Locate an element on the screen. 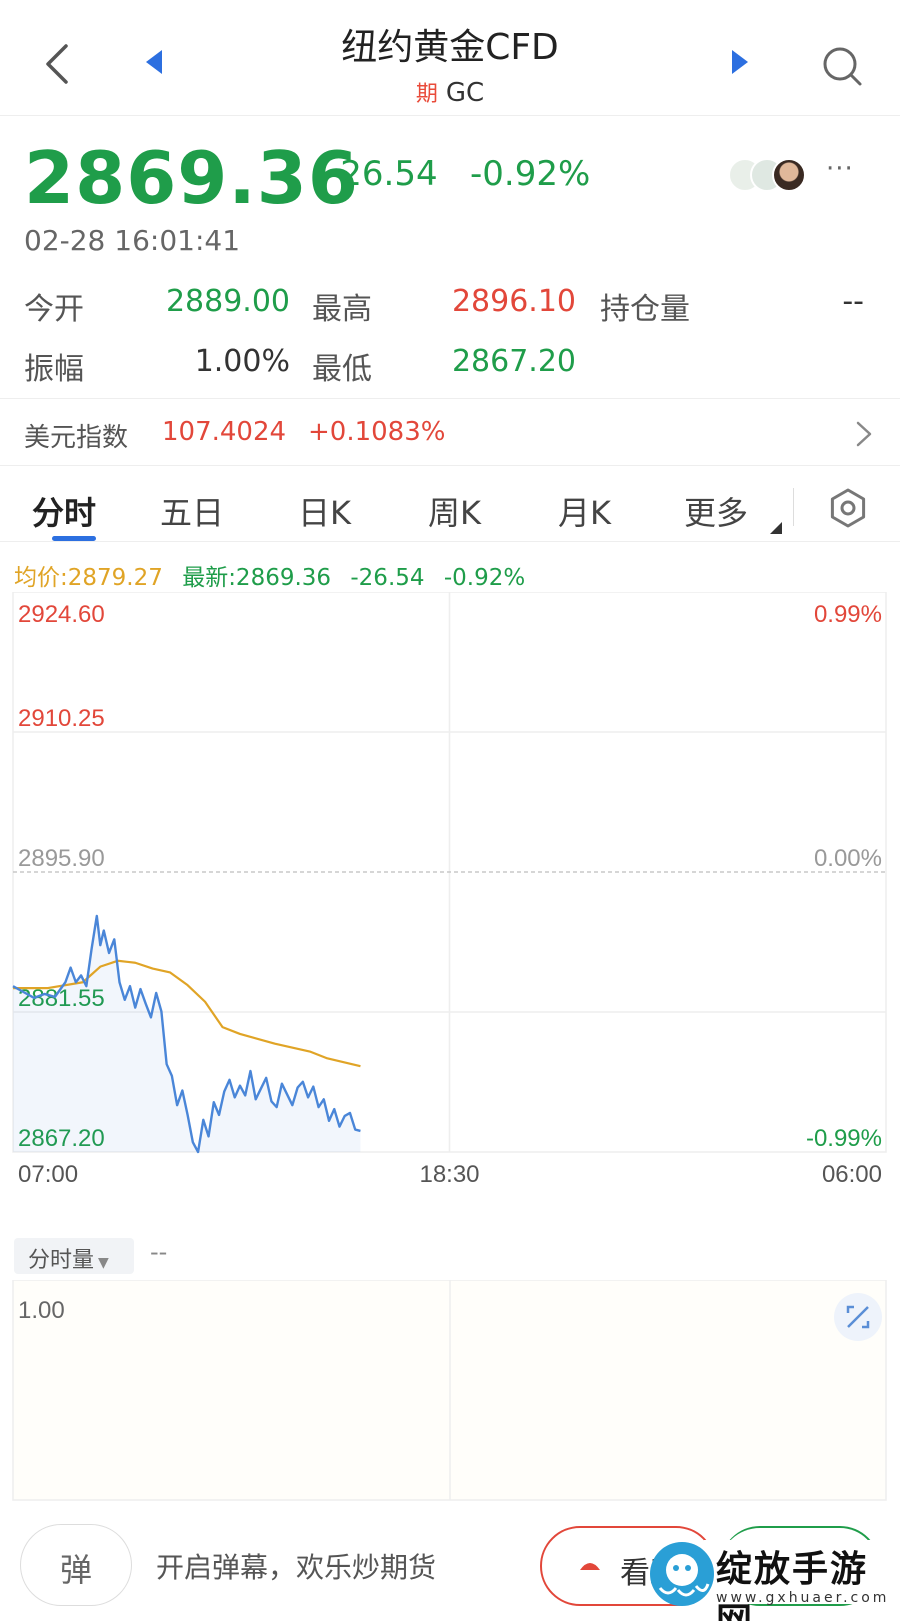  tab-monthly-k: 月K is located at coordinates (584, 511).